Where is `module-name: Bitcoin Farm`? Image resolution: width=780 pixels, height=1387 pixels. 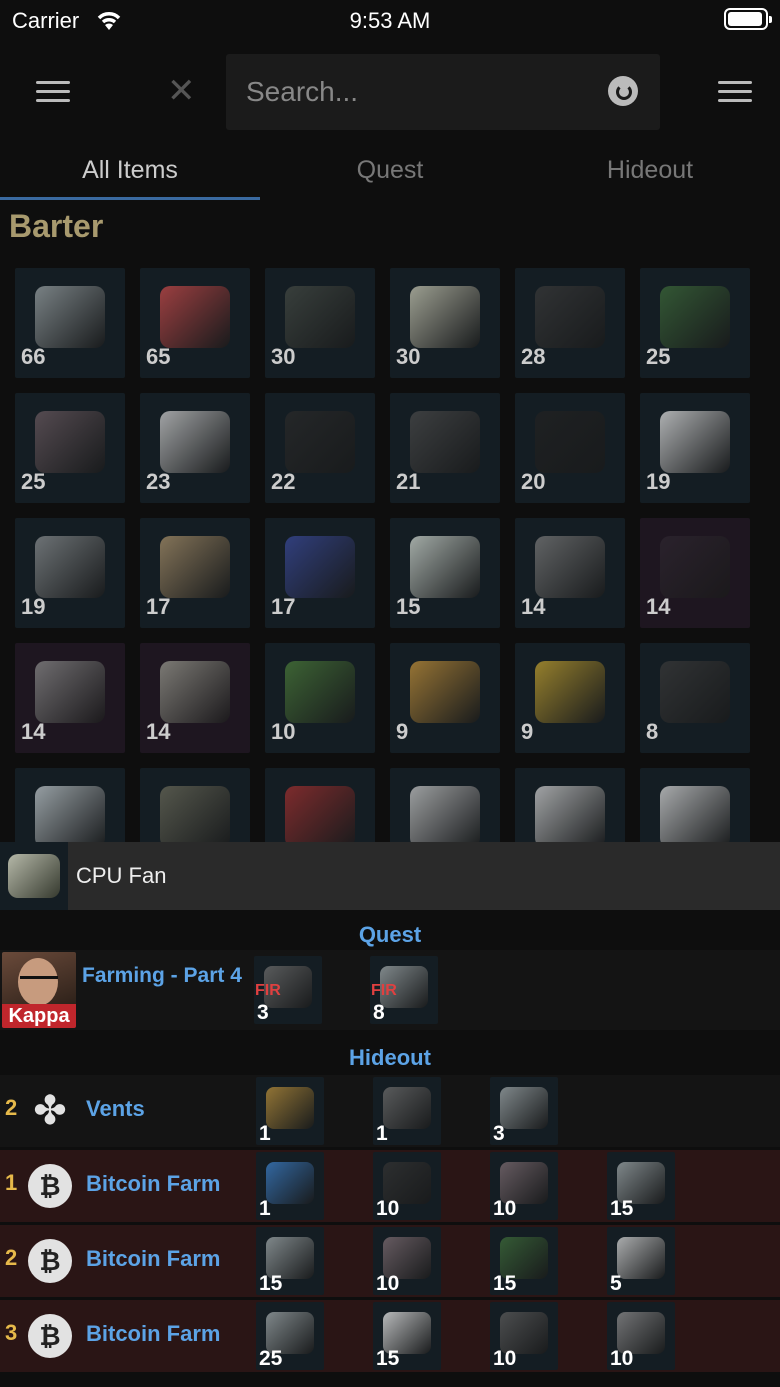 module-name: Bitcoin Farm is located at coordinates (153, 1258).